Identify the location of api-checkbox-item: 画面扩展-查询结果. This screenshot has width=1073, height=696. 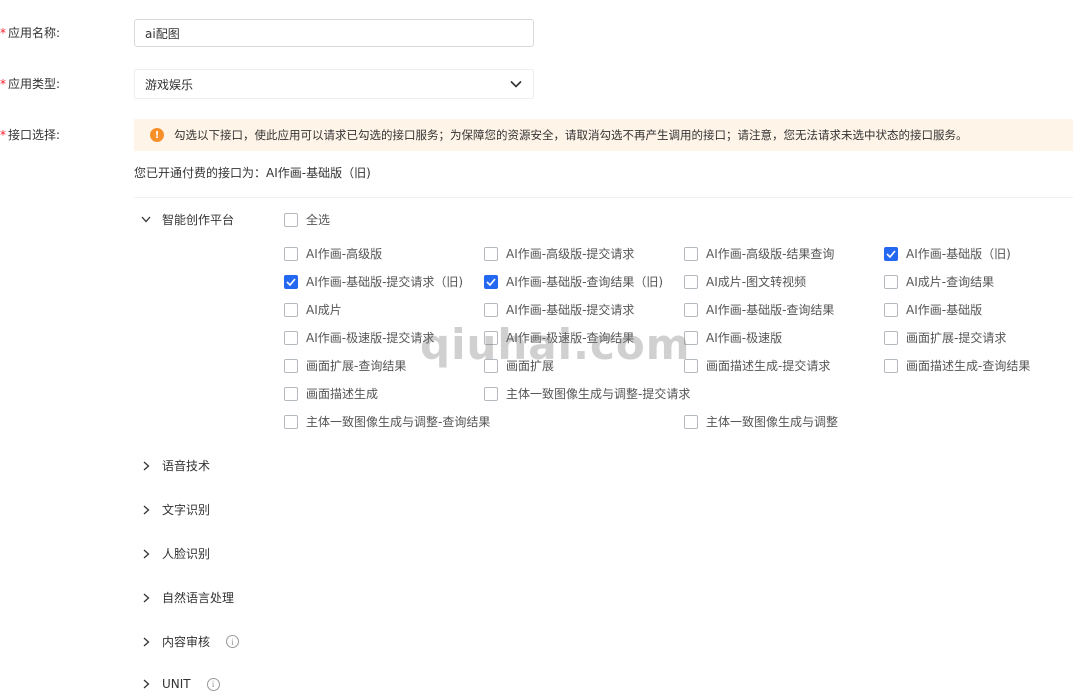
(345, 365).